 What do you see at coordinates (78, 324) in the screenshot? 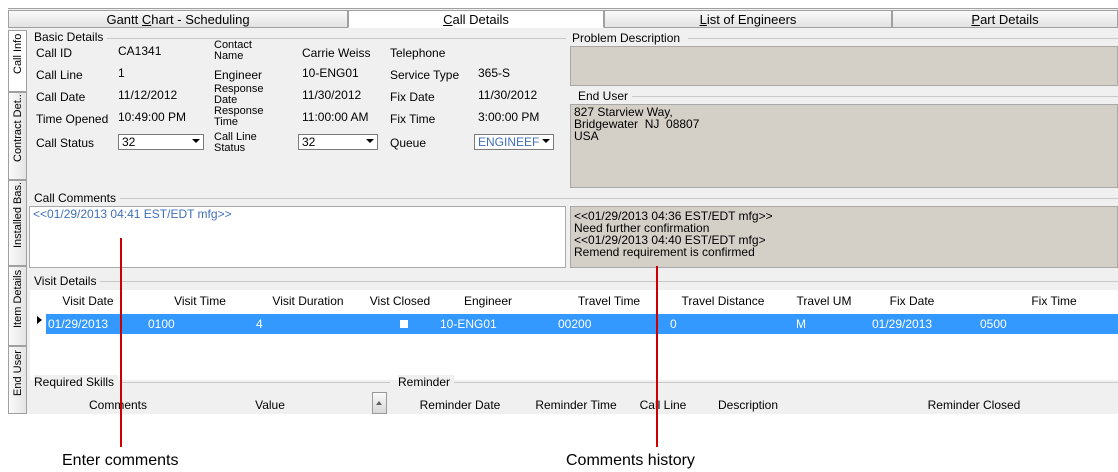
I see `cell-visit-date: 01/29/2013` at bounding box center [78, 324].